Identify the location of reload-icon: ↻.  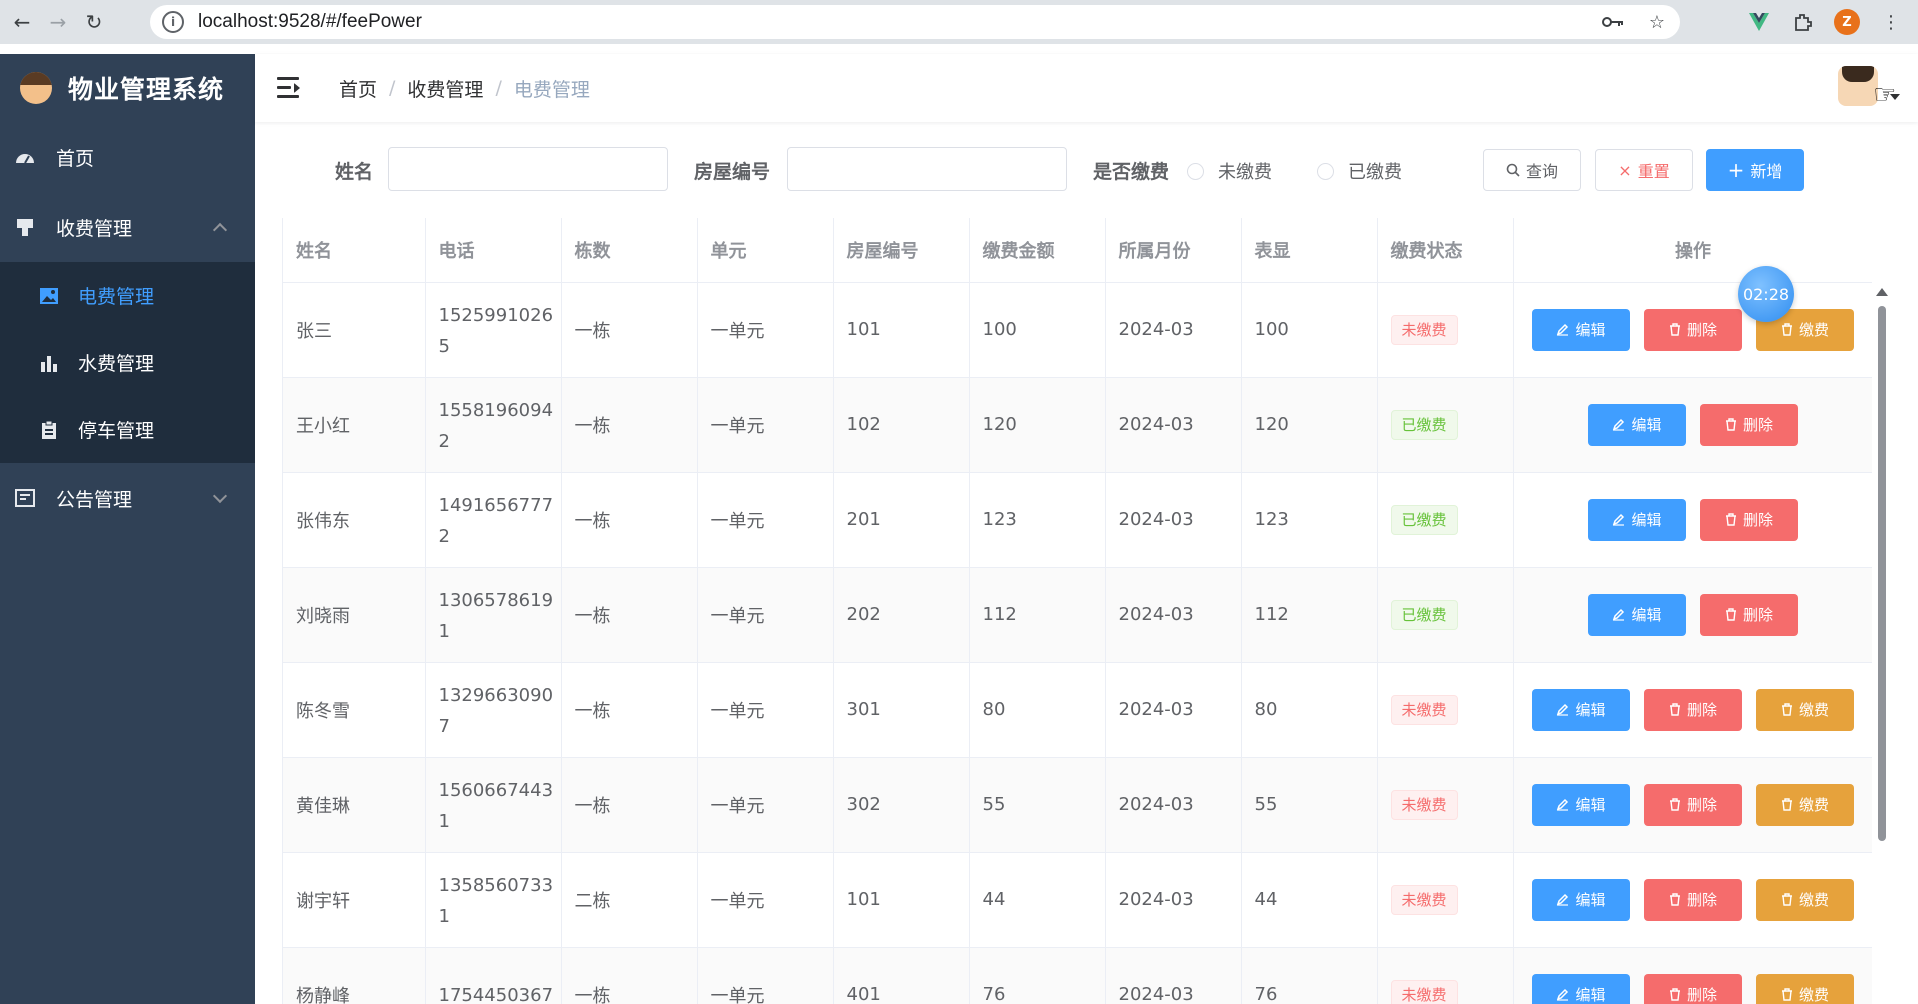
(94, 22).